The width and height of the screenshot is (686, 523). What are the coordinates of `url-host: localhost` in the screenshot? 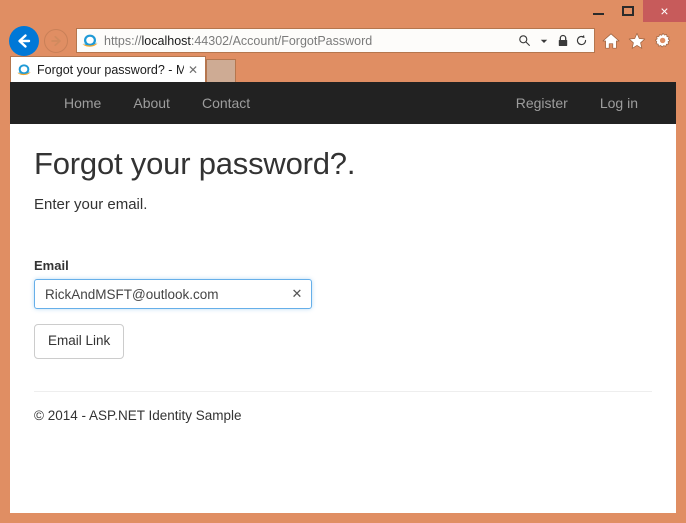 It's located at (166, 40).